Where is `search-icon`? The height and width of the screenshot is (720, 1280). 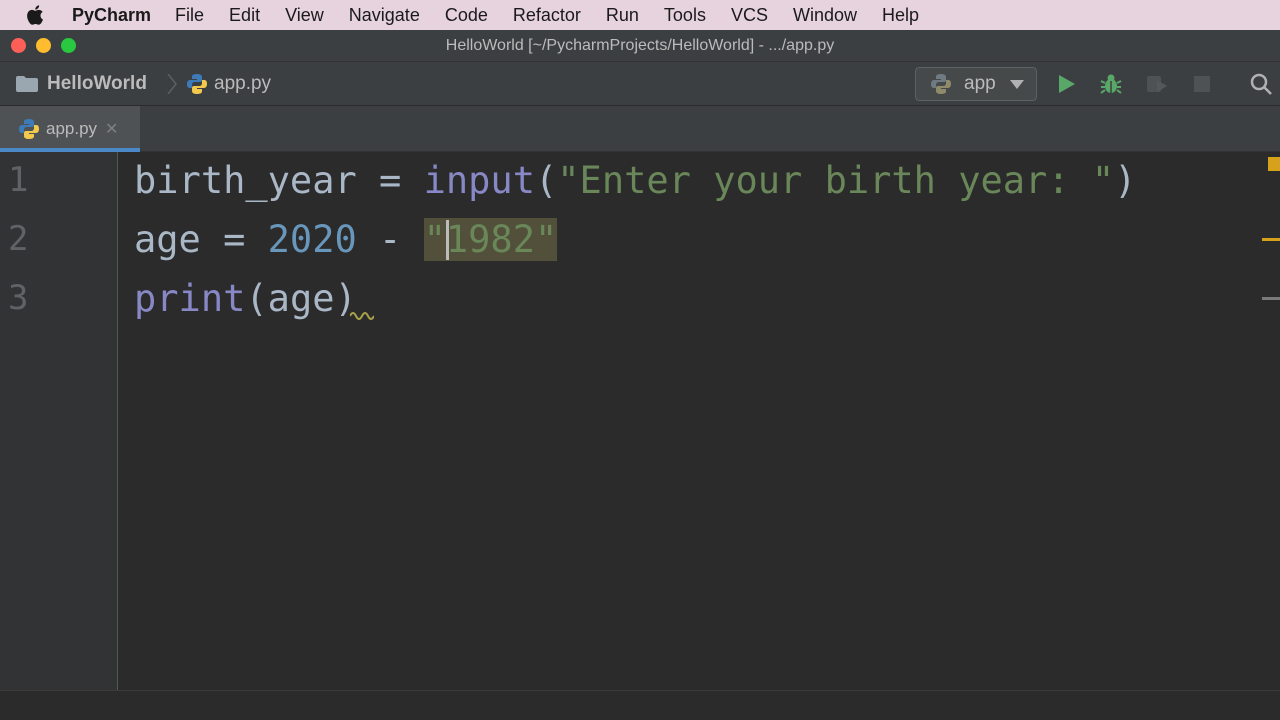 search-icon is located at coordinates (1261, 84).